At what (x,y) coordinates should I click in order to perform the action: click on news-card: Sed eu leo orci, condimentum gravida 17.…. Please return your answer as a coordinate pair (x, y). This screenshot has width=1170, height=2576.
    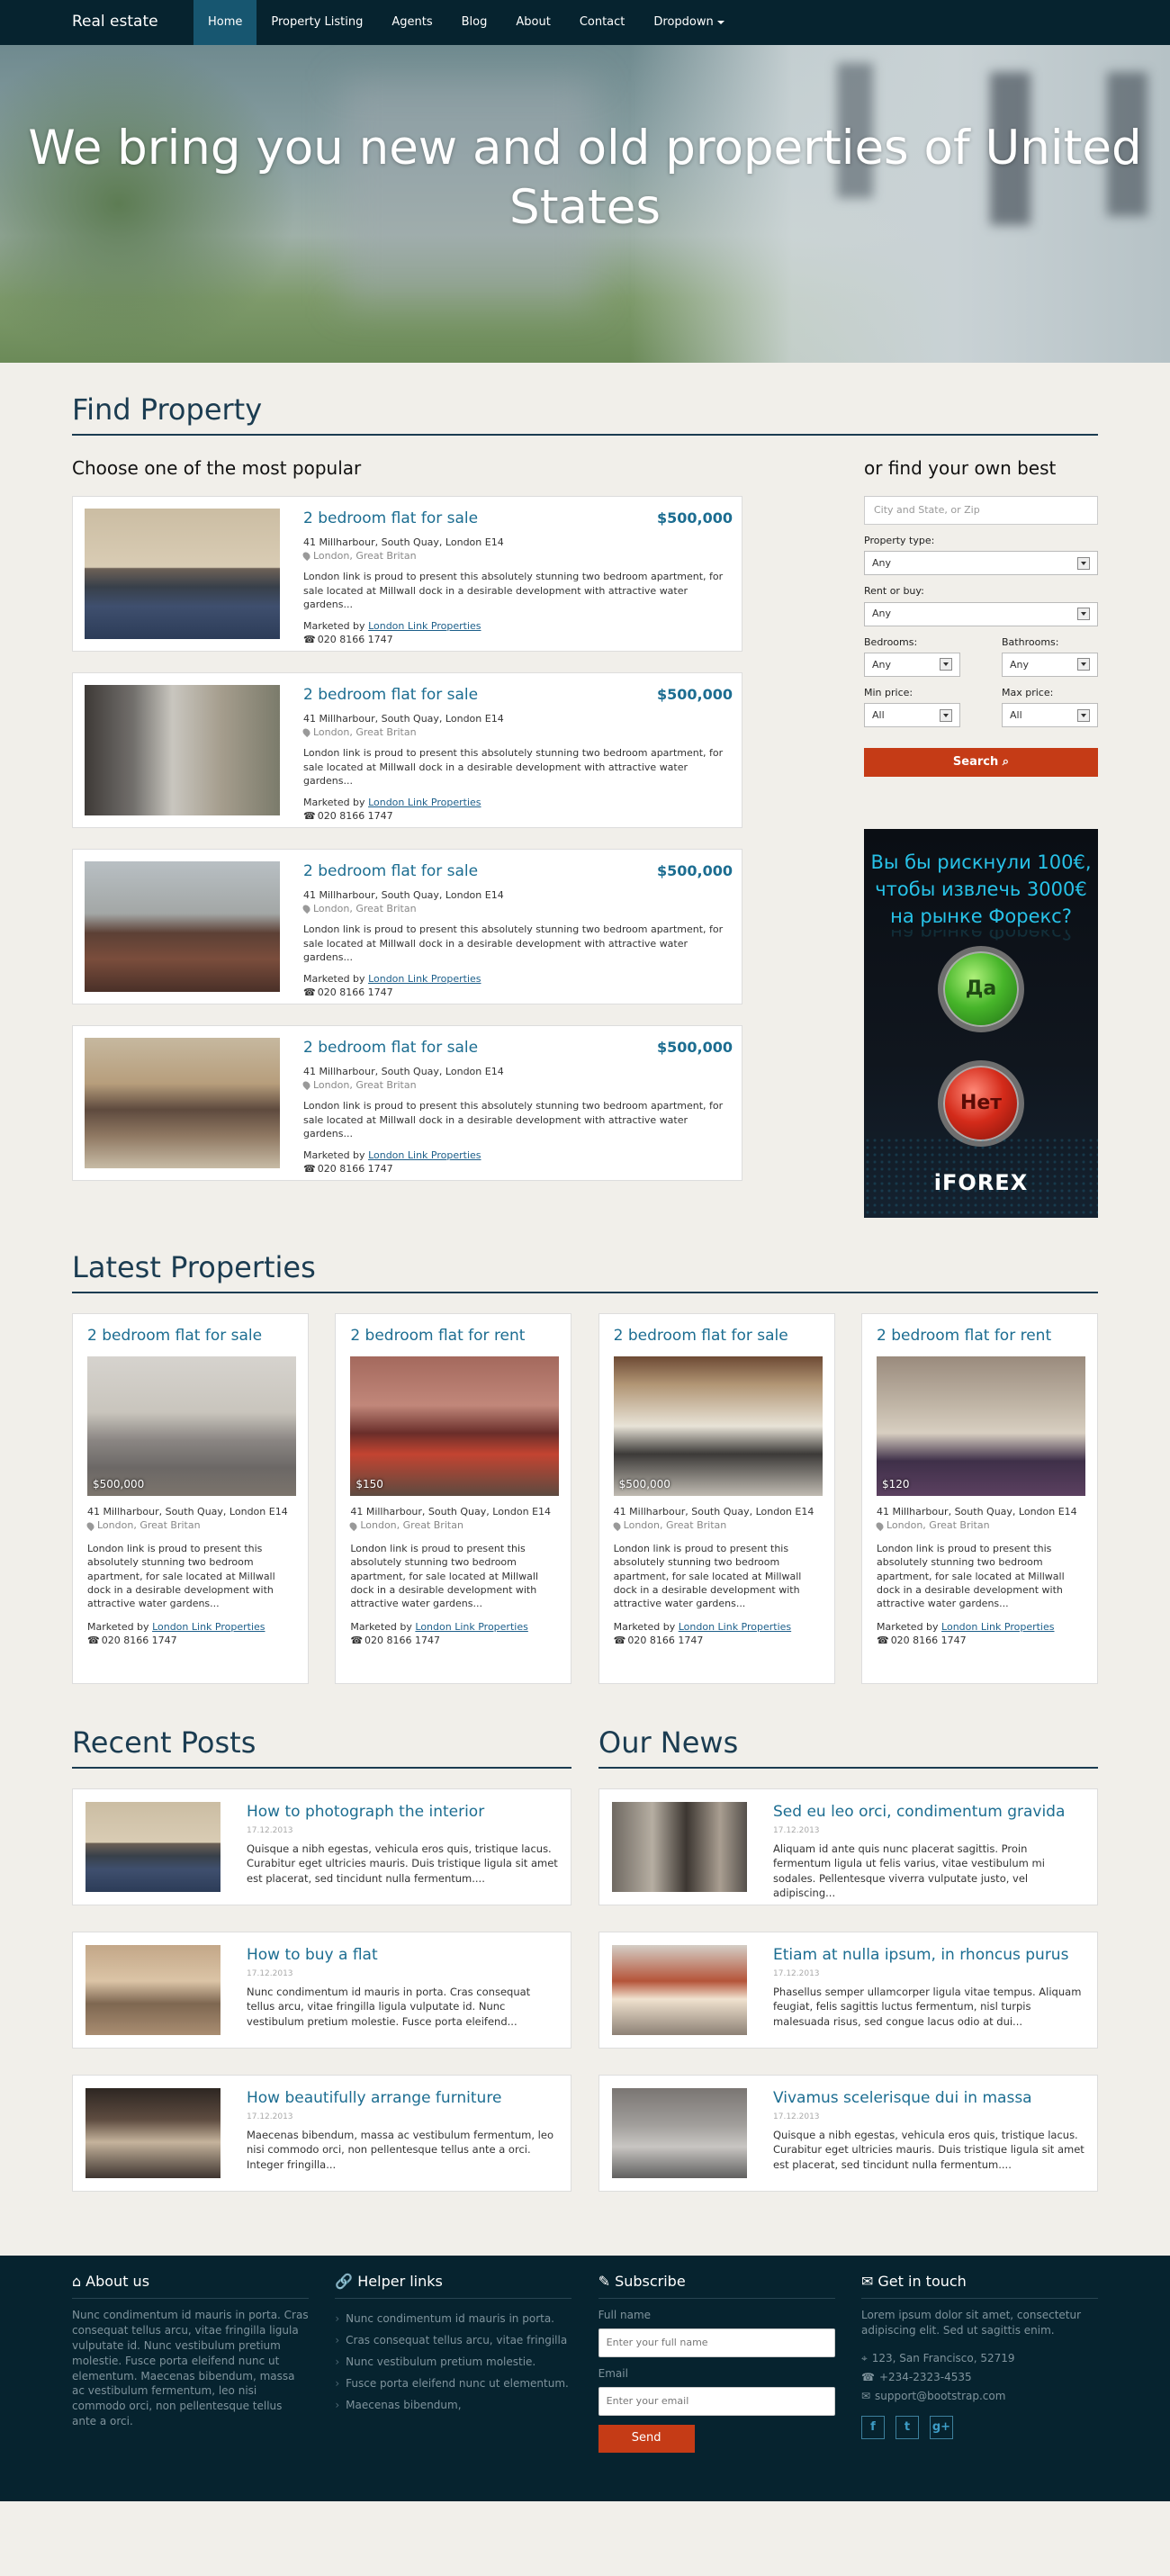
    Looking at the image, I should click on (848, 1846).